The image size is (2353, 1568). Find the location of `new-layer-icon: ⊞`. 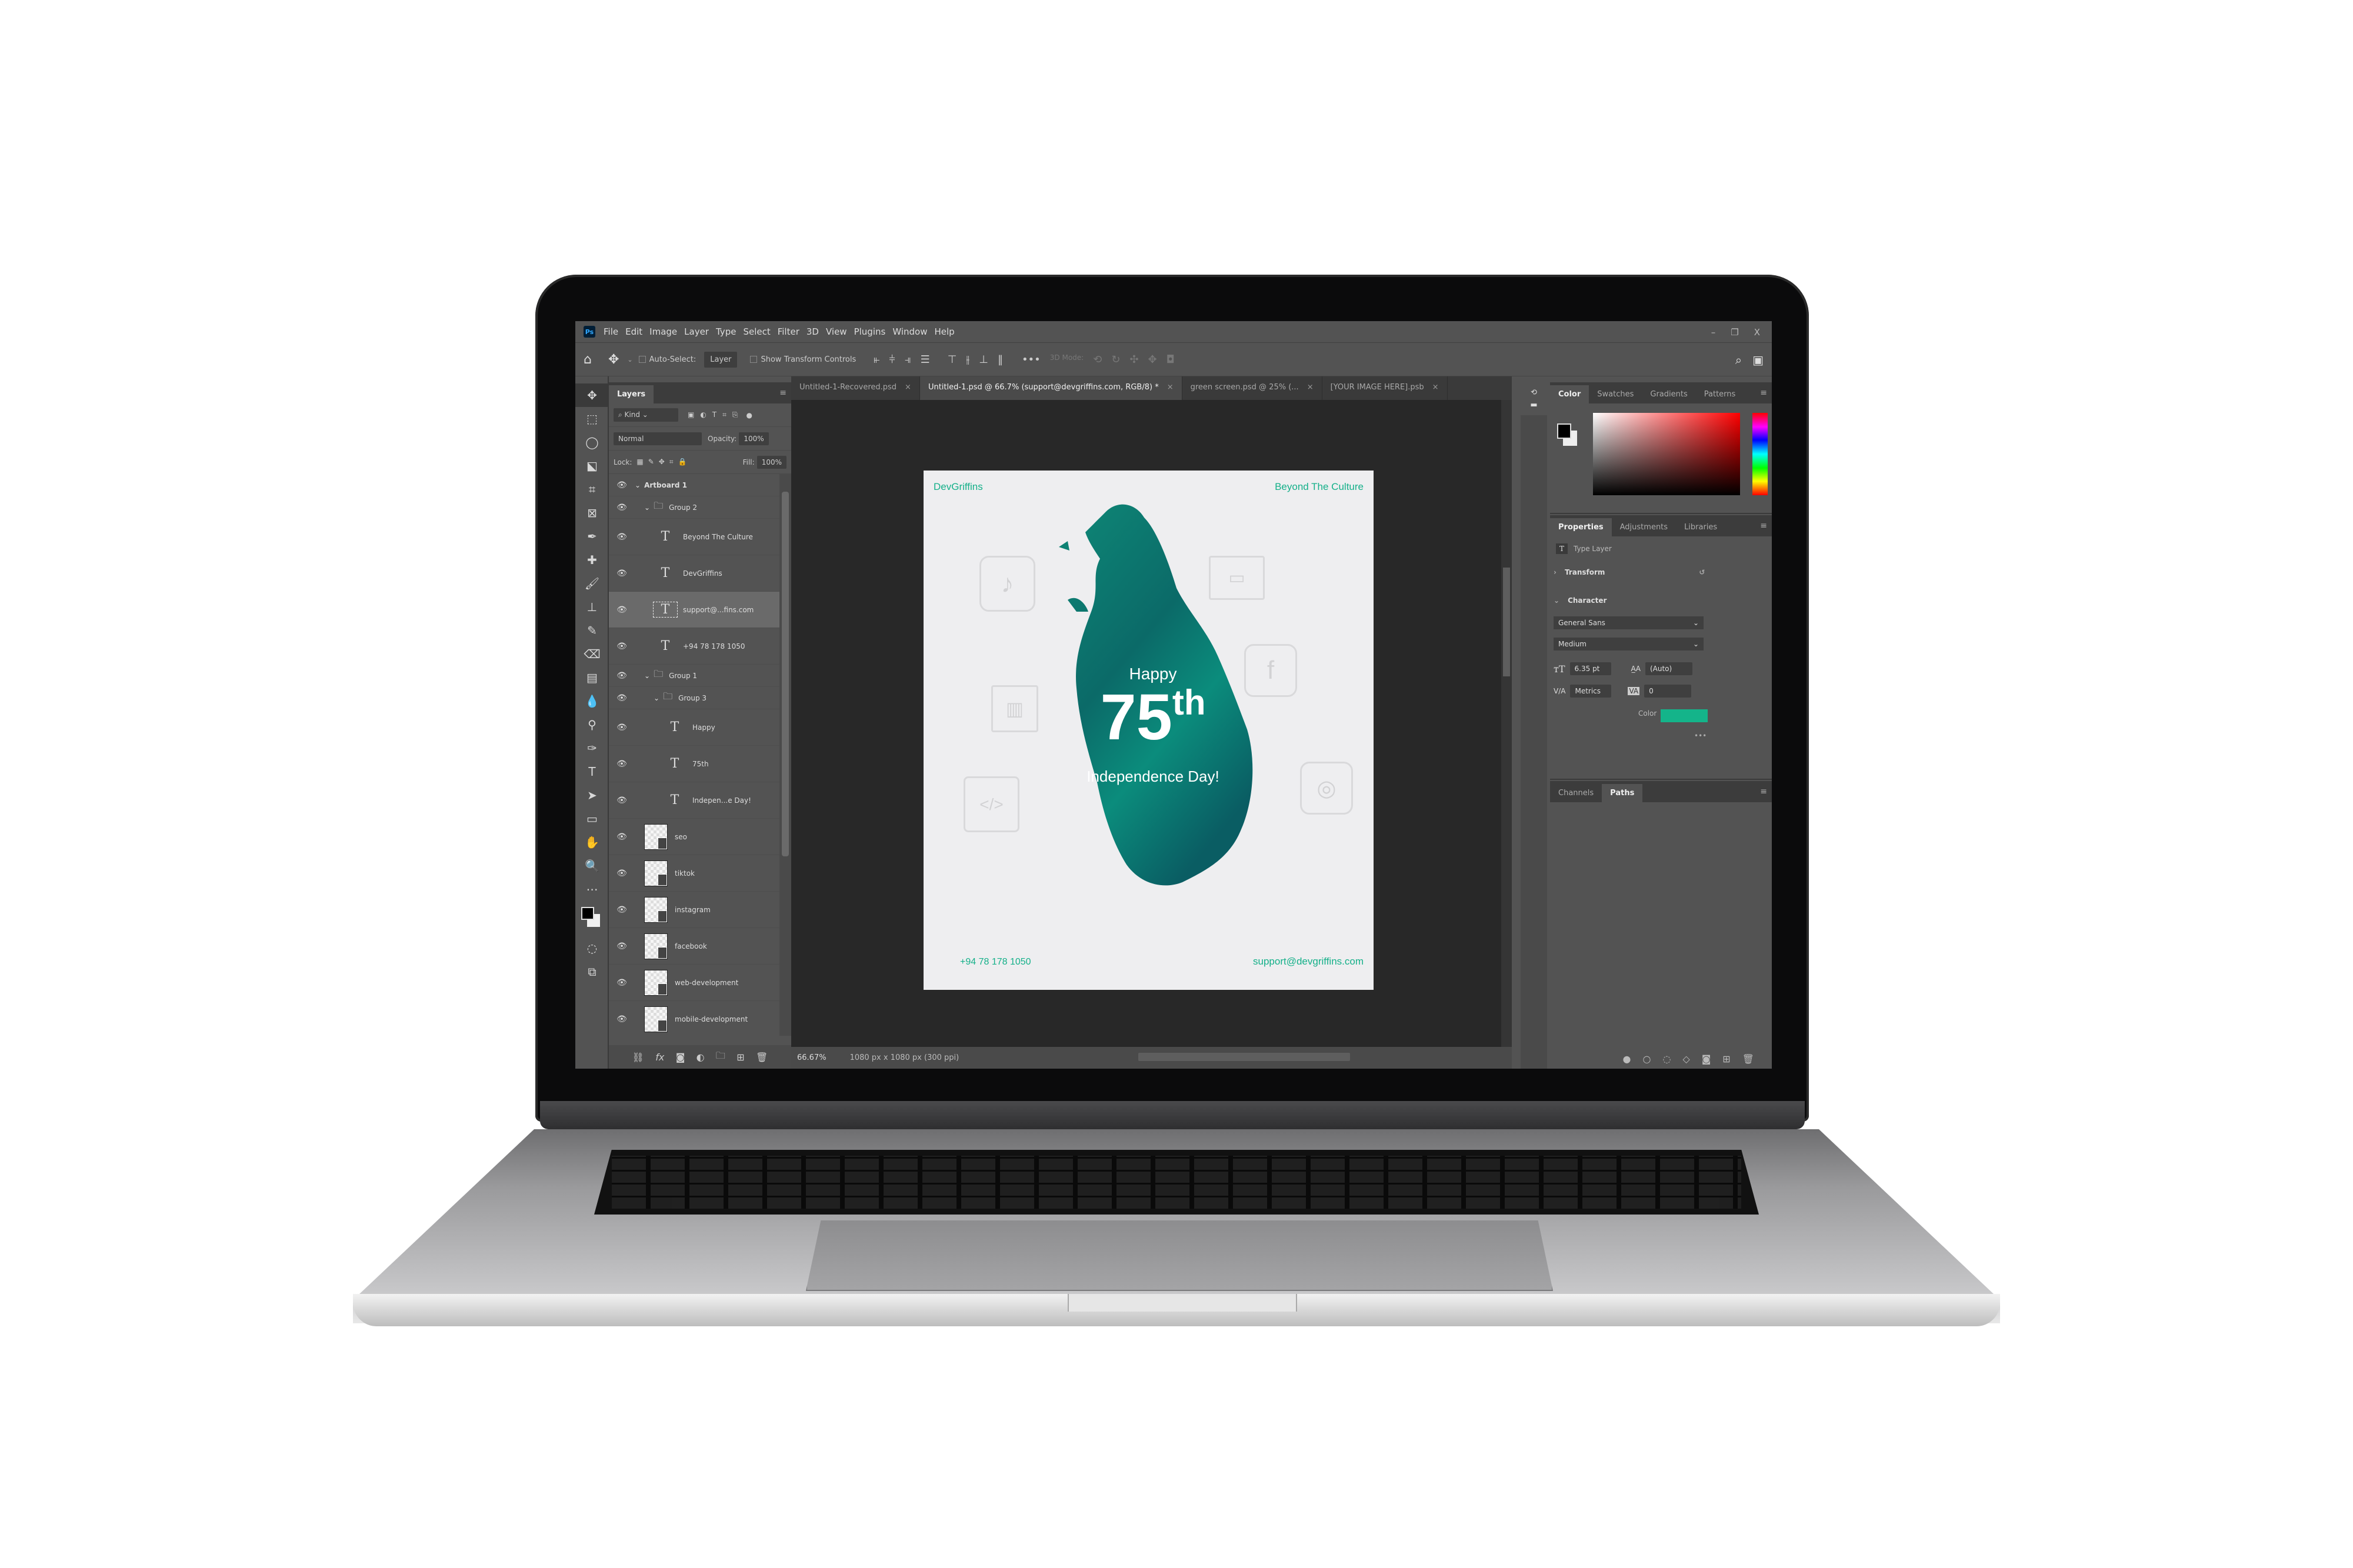

new-layer-icon: ⊞ is located at coordinates (740, 1057).